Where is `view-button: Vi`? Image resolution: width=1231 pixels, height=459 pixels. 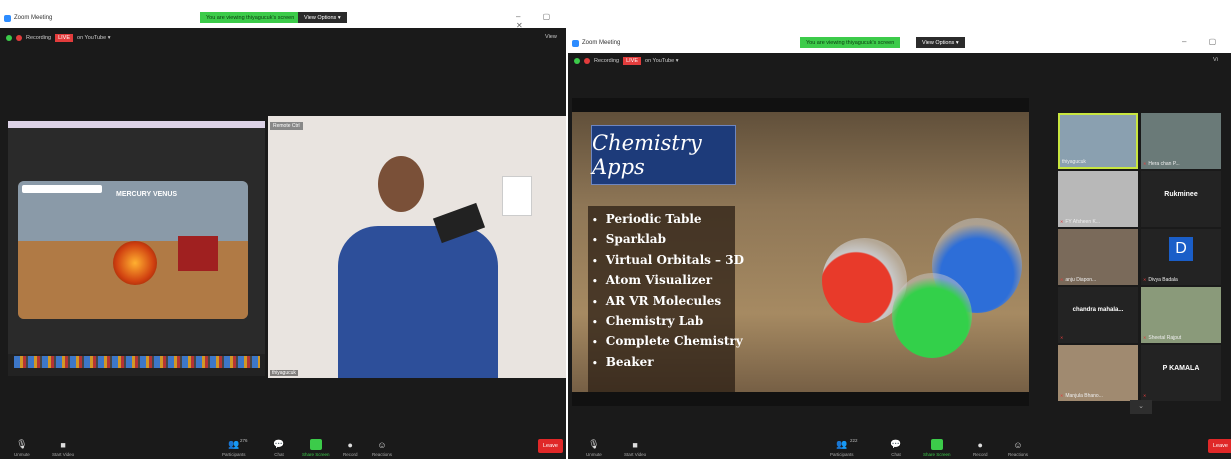
view-button: Vi is located at coordinates (1215, 60).